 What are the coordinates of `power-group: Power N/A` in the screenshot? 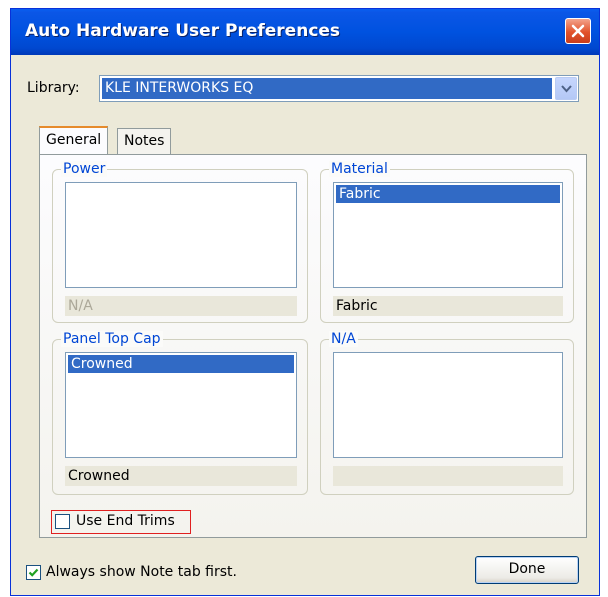 It's located at (180, 242).